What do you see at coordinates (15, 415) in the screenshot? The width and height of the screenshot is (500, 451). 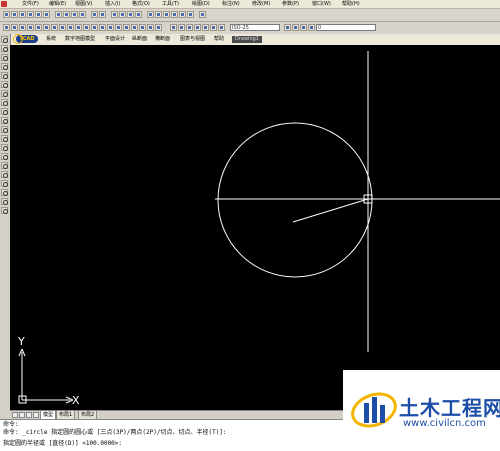 I see `tab-first-icon` at bounding box center [15, 415].